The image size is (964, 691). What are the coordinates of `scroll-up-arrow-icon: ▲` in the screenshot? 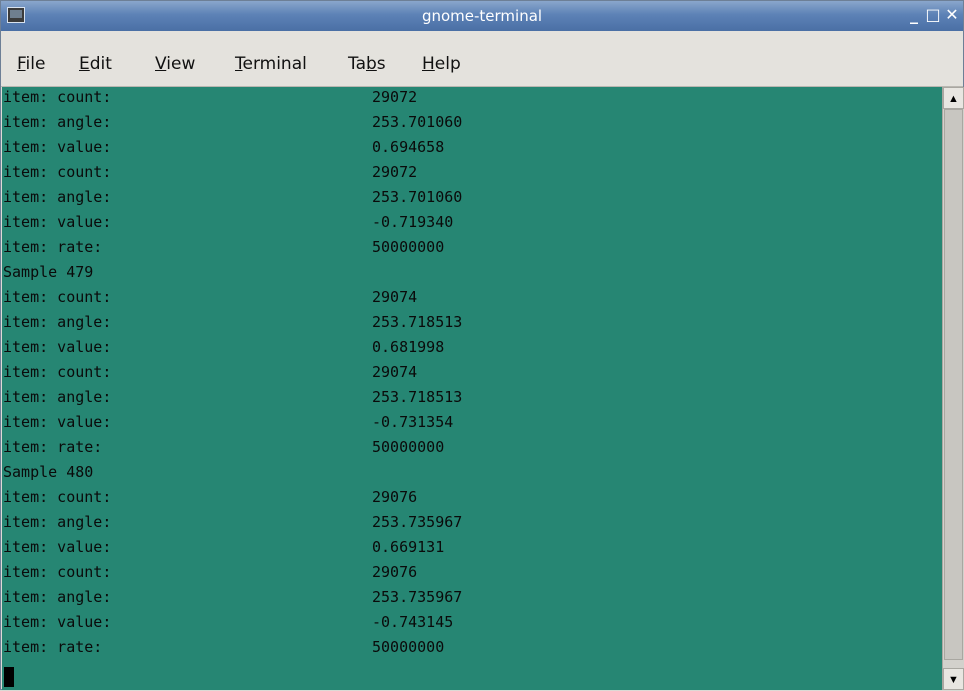 It's located at (953, 98).